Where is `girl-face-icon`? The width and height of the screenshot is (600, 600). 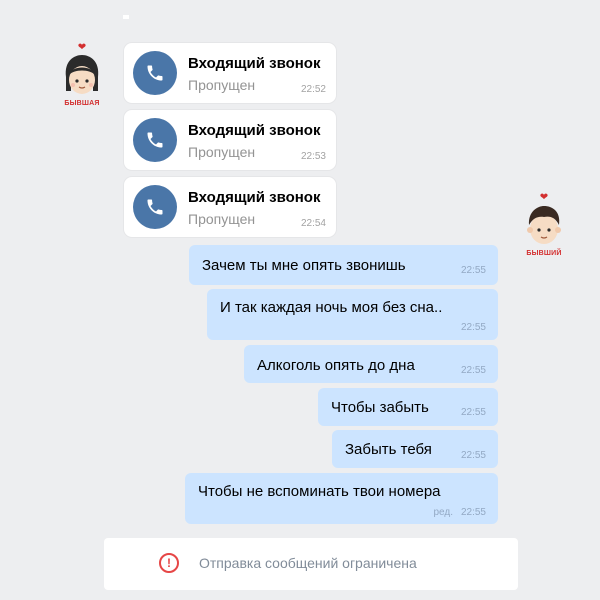 girl-face-icon is located at coordinates (82, 74).